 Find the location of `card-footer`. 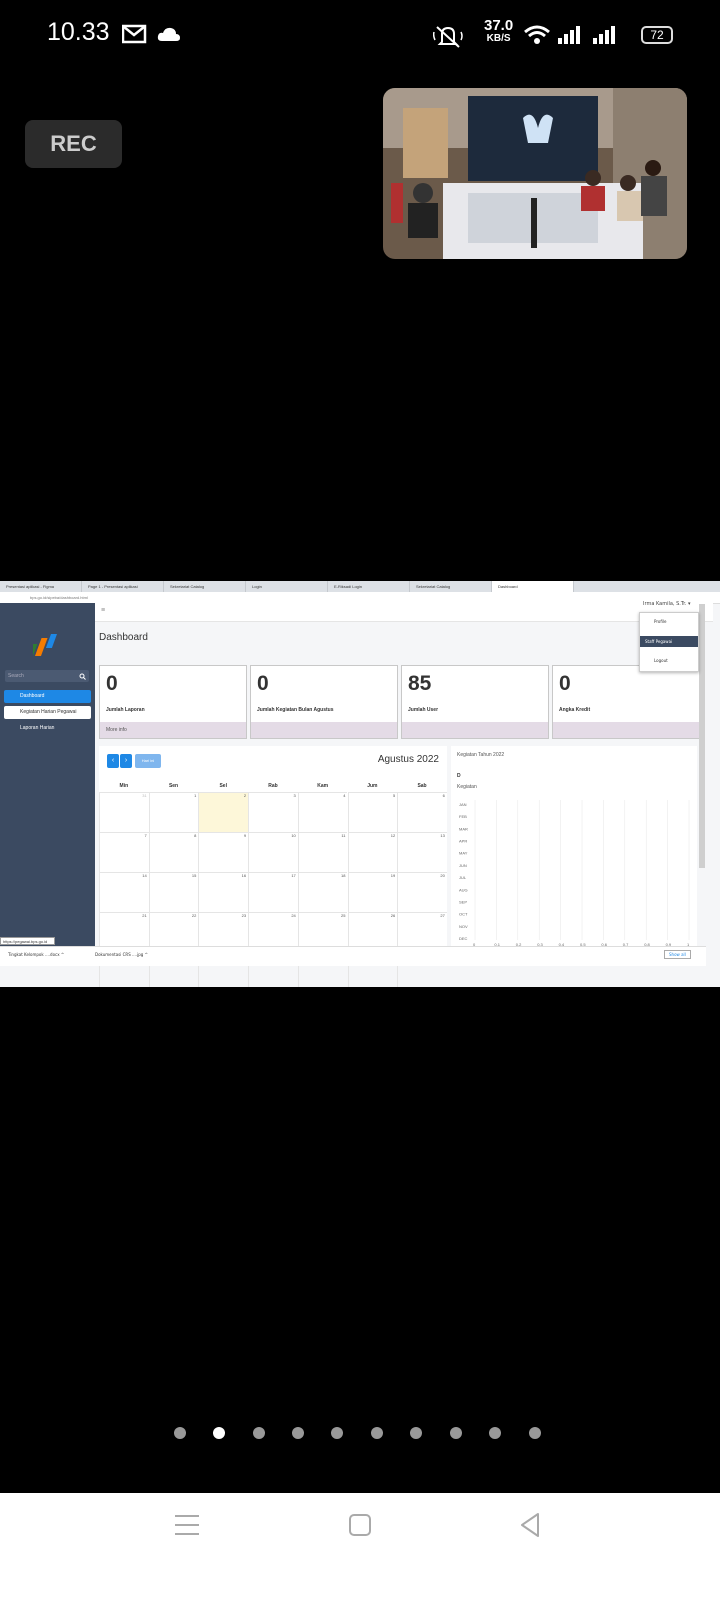

card-footer is located at coordinates (324, 730).